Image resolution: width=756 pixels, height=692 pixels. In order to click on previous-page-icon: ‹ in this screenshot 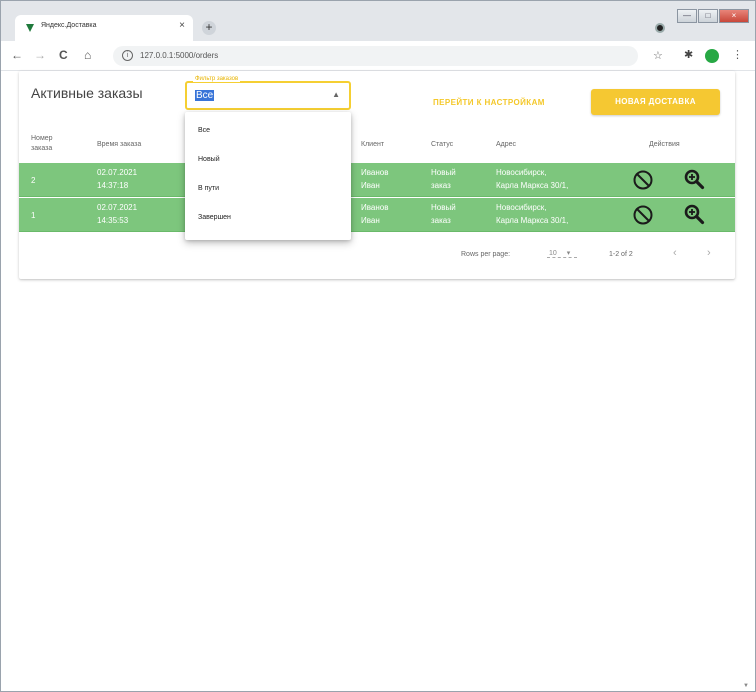, I will do `click(675, 253)`.